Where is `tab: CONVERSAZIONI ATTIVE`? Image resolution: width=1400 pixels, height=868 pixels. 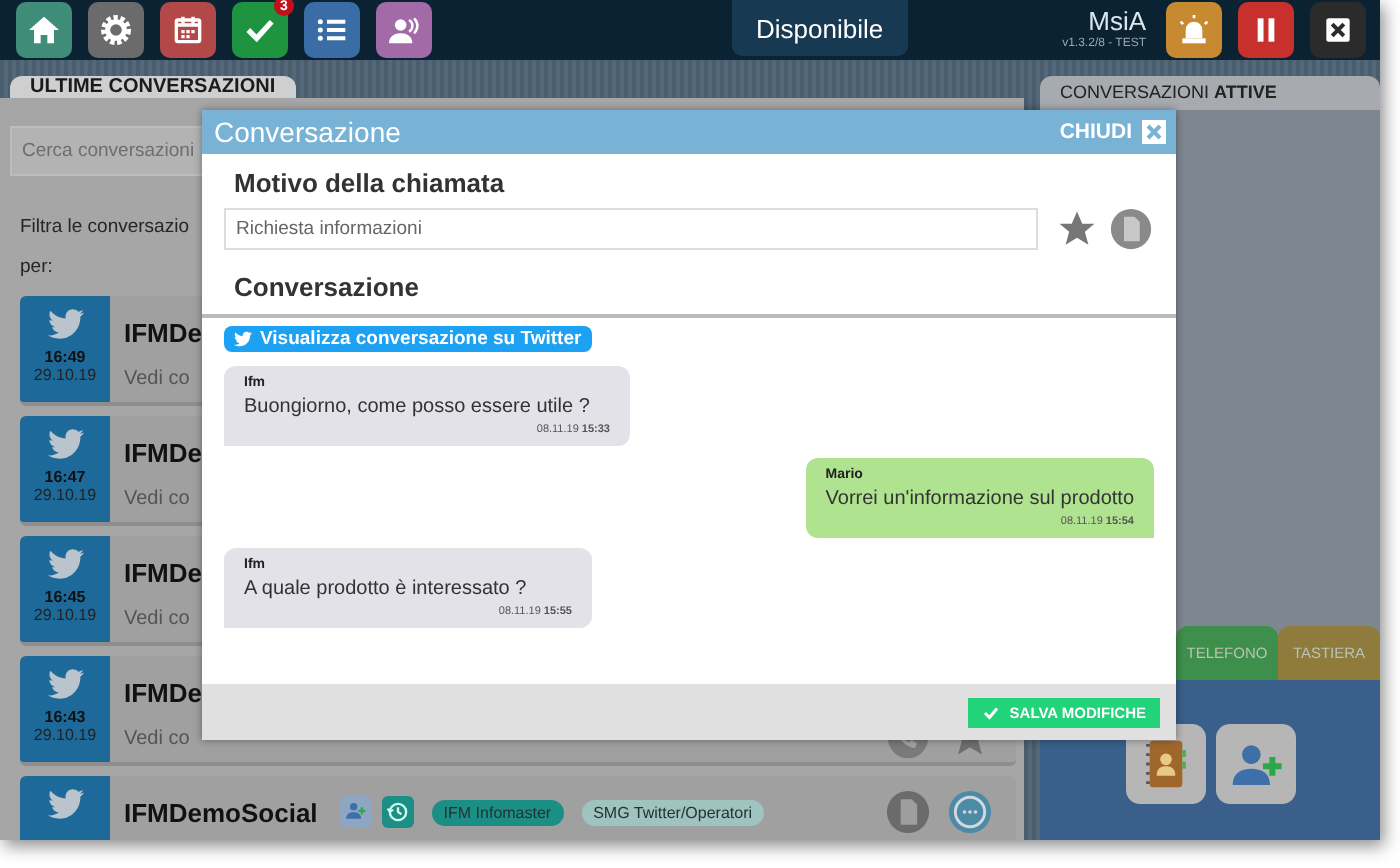 tab: CONVERSAZIONI ATTIVE is located at coordinates (1210, 93).